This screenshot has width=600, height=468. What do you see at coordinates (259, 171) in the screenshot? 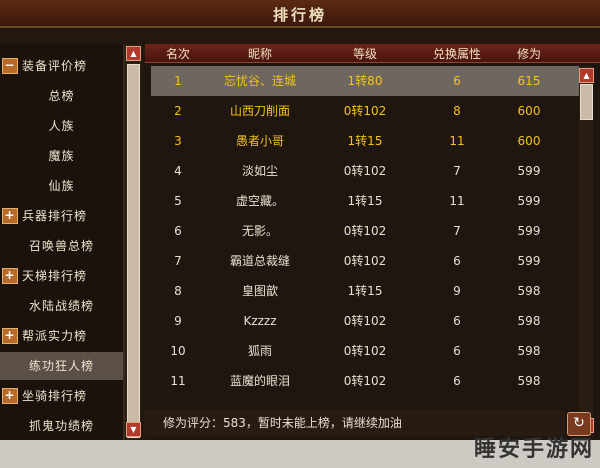
I see `cell-name: 淡如尘` at bounding box center [259, 171].